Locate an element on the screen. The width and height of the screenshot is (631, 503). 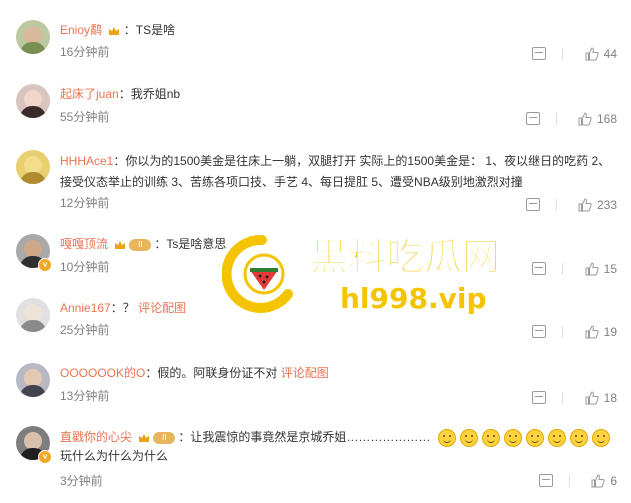
user-name: HHHAce1 is located at coordinates (86, 161).